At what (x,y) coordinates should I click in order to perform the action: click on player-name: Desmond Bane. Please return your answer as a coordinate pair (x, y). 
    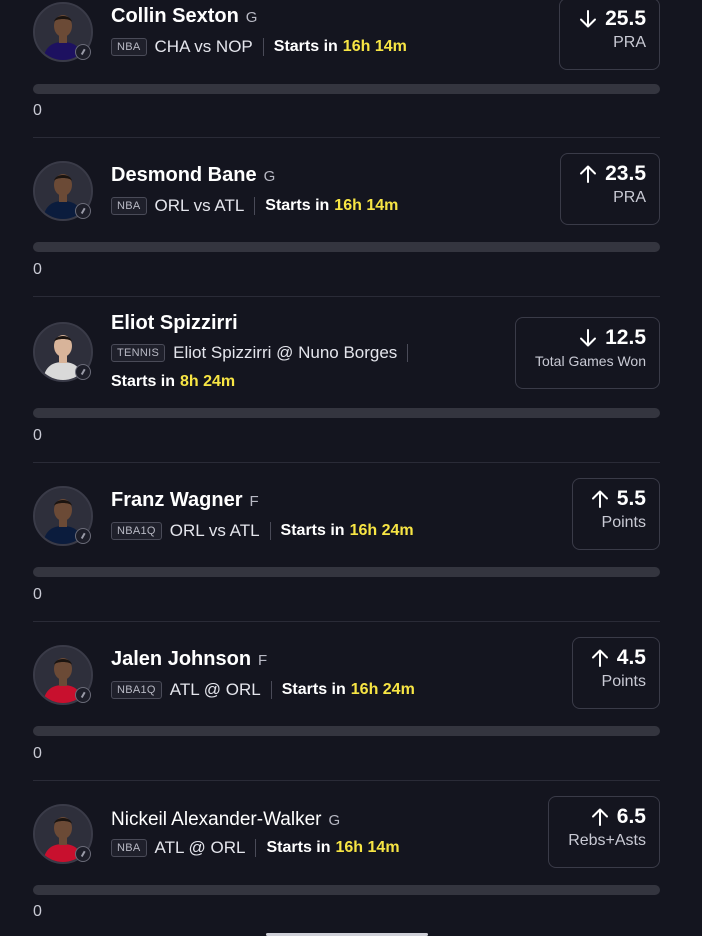
    Looking at the image, I should click on (184, 175).